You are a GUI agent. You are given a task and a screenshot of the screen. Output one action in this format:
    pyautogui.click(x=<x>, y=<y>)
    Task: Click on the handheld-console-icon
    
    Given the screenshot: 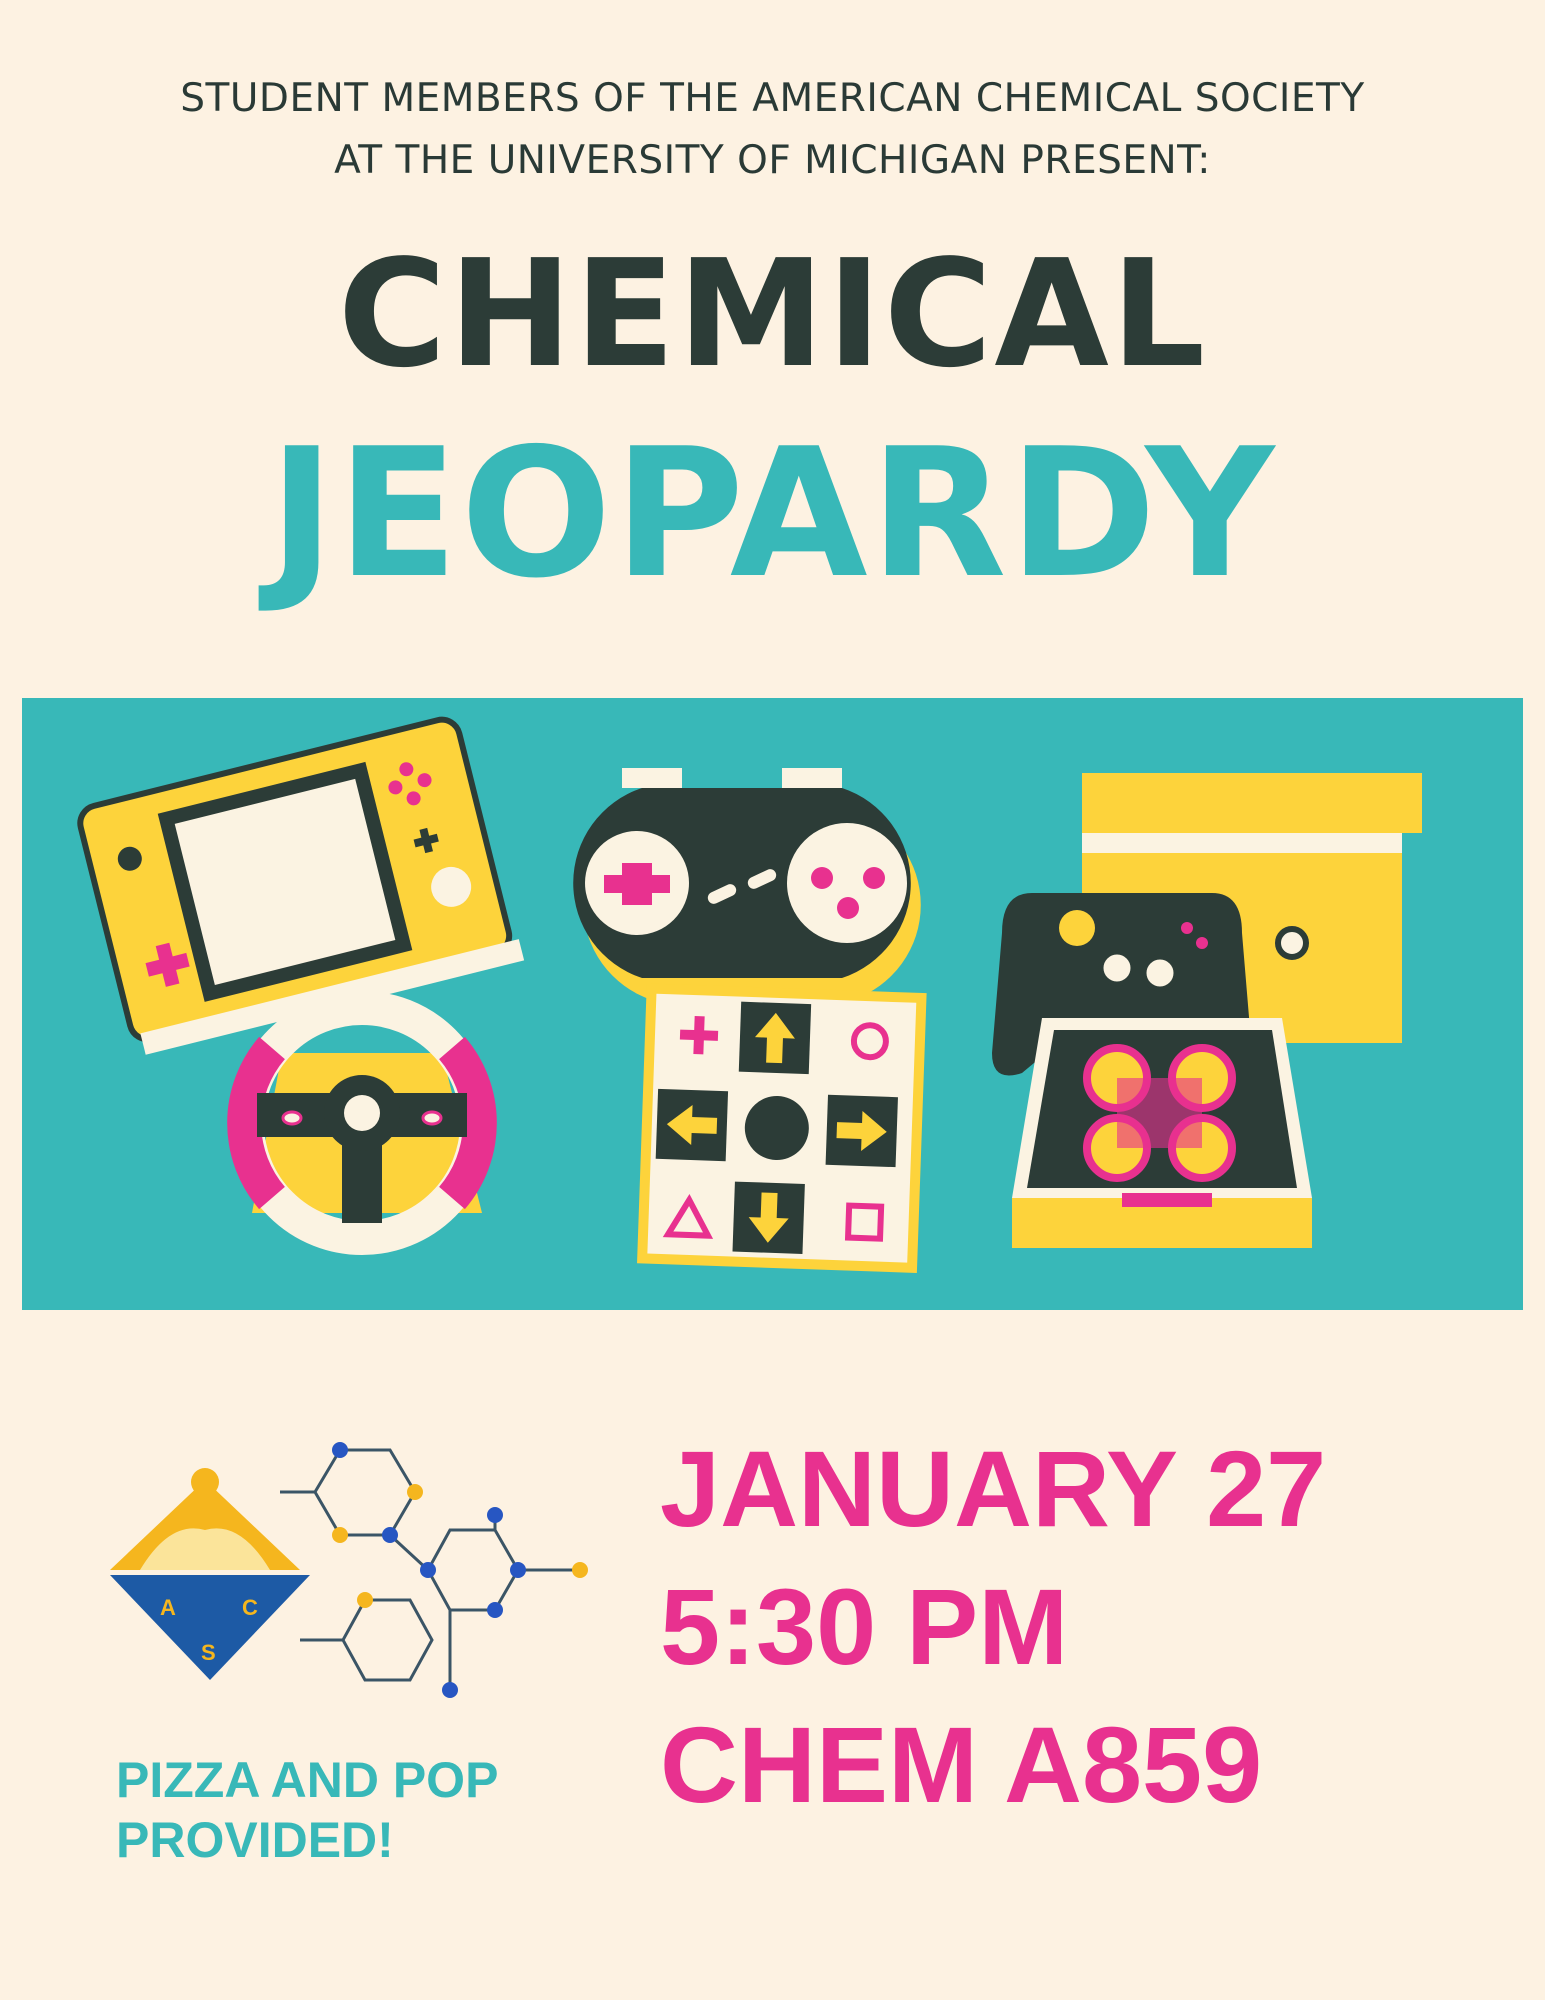 What is the action you would take?
    pyautogui.click(x=301, y=885)
    